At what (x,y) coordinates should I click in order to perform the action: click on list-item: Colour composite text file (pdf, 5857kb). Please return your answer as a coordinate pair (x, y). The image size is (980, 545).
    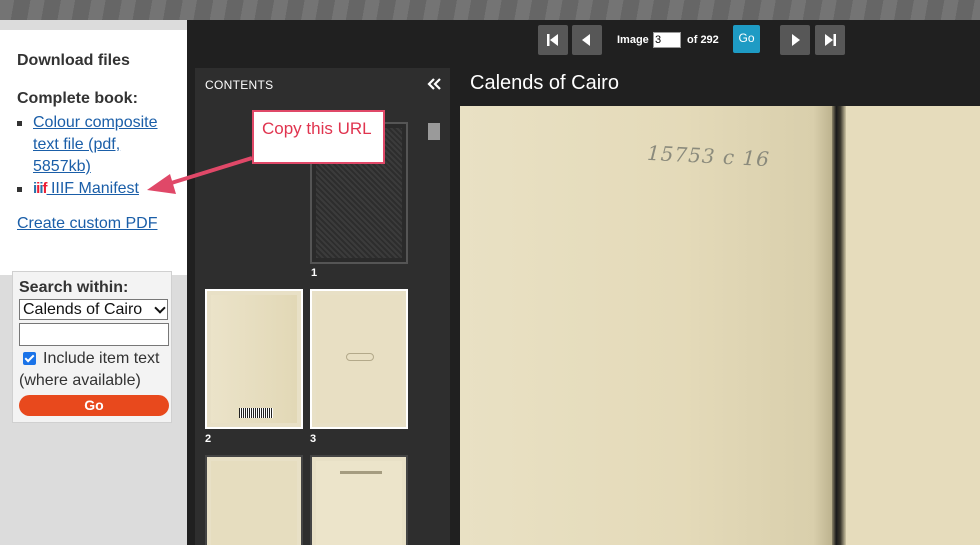
    Looking at the image, I should click on (97, 145).